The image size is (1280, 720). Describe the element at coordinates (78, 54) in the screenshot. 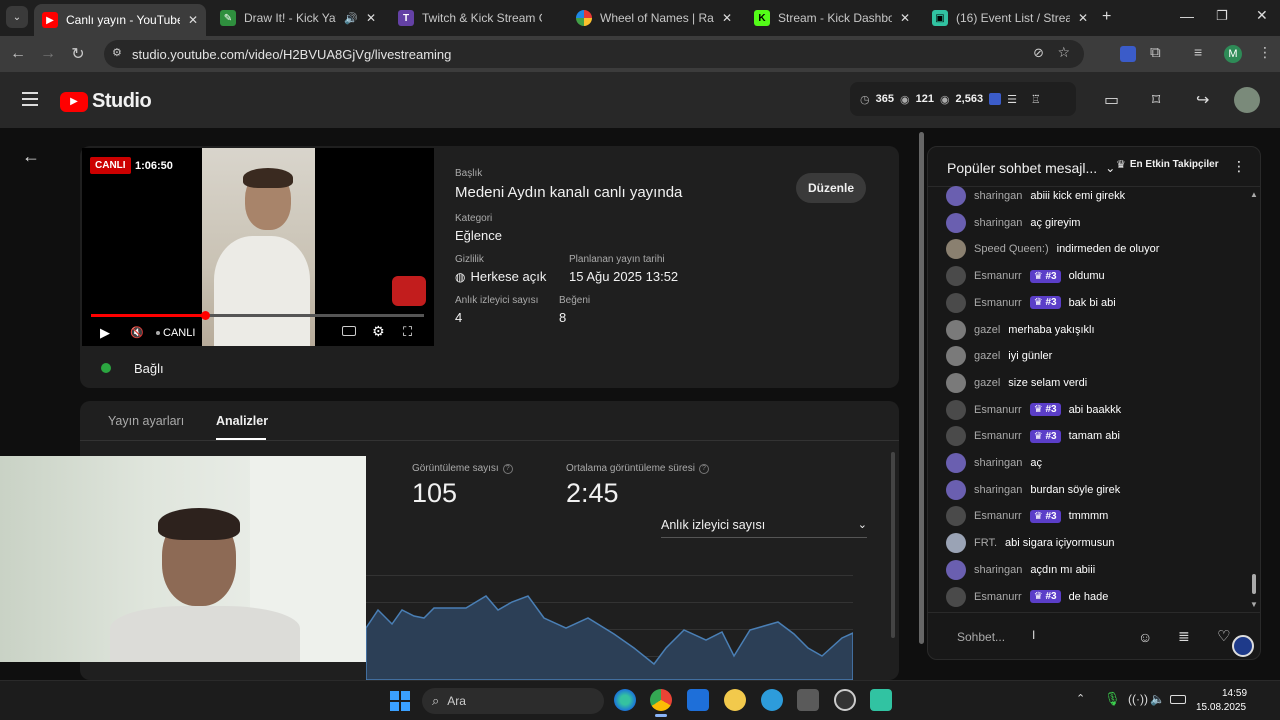

I see `reload-button: ↻` at that location.